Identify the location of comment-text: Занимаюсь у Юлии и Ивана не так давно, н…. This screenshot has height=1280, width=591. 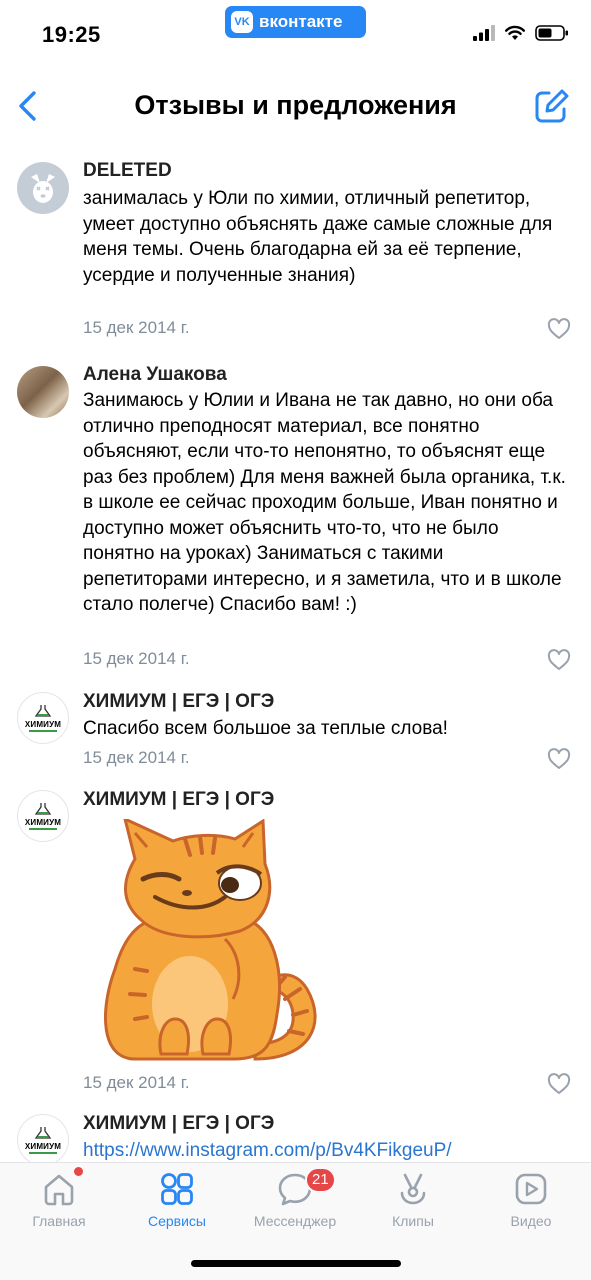
(324, 502).